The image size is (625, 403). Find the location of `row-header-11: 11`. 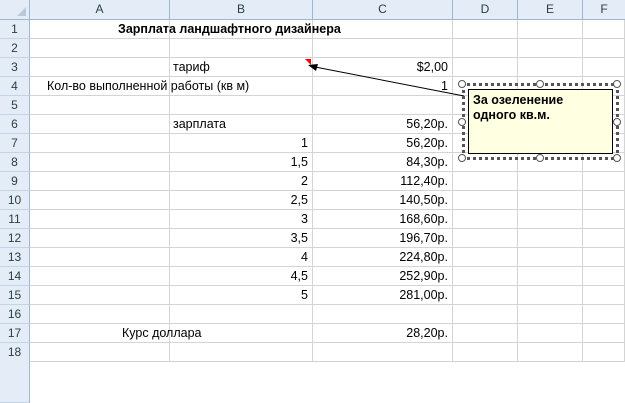

row-header-11: 11 is located at coordinates (15, 219).